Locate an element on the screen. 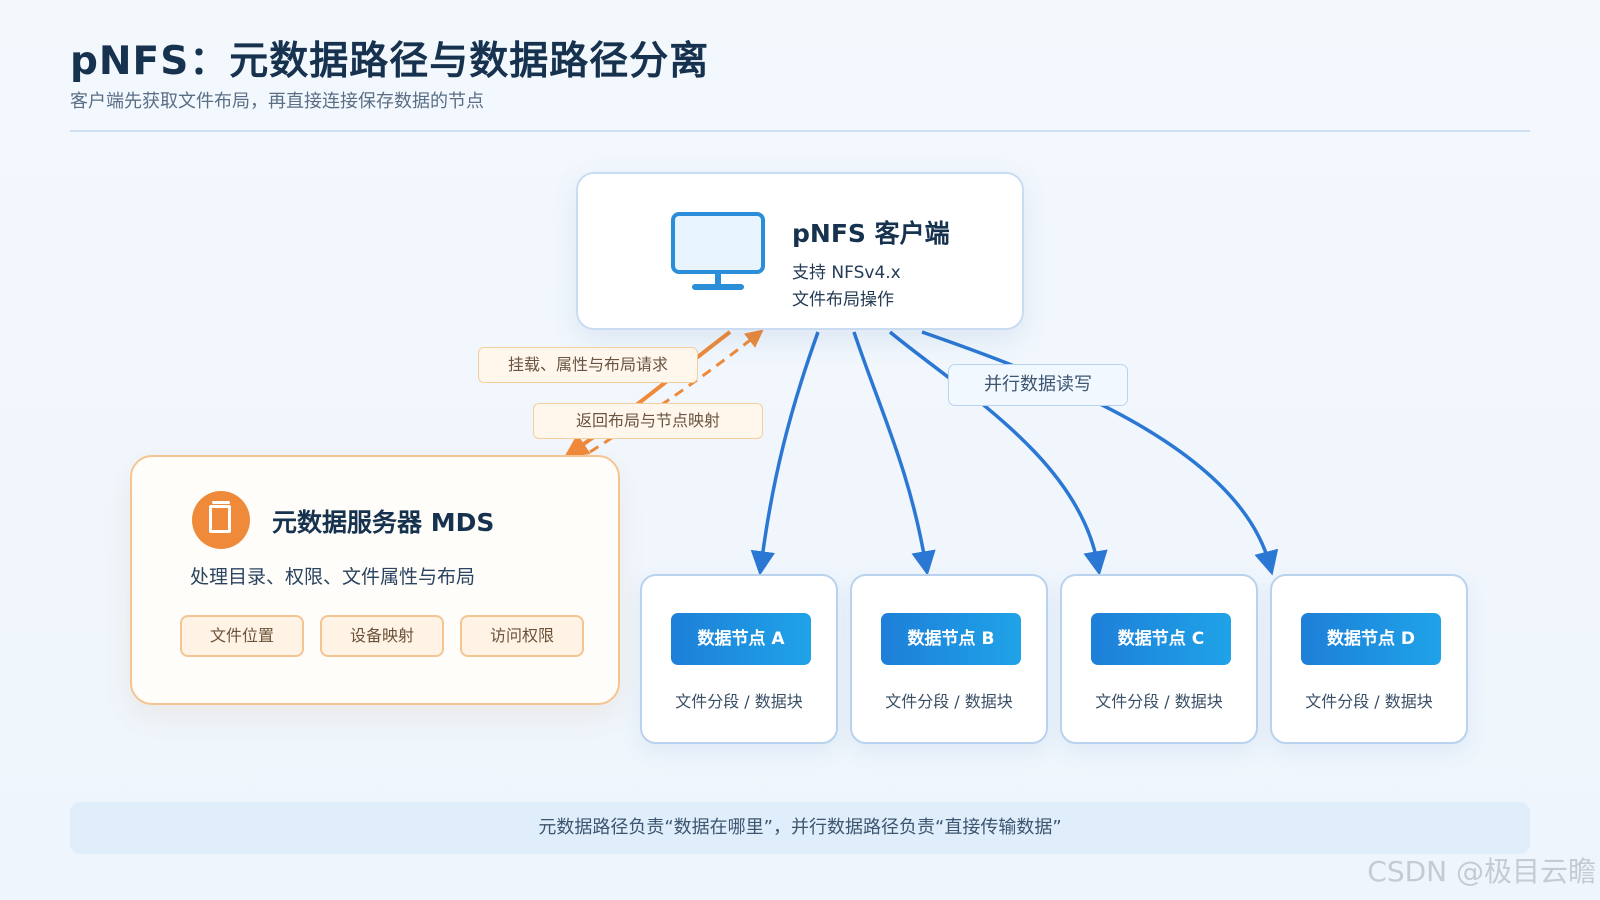 Image resolution: width=1600 pixels, height=900 pixels. monitor-icon is located at coordinates (718, 251).